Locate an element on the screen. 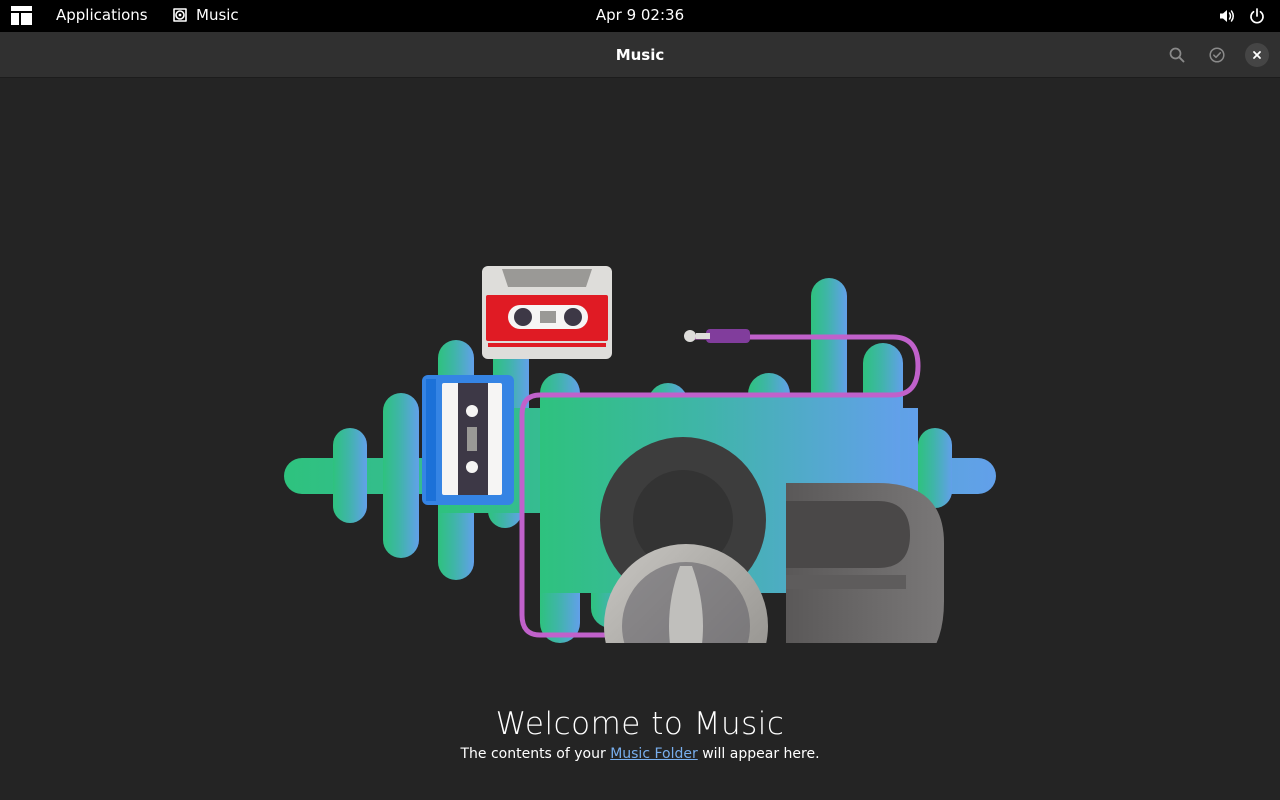 The width and height of the screenshot is (1280, 800). subtitle-suffix: will appear here. is located at coordinates (758, 754).